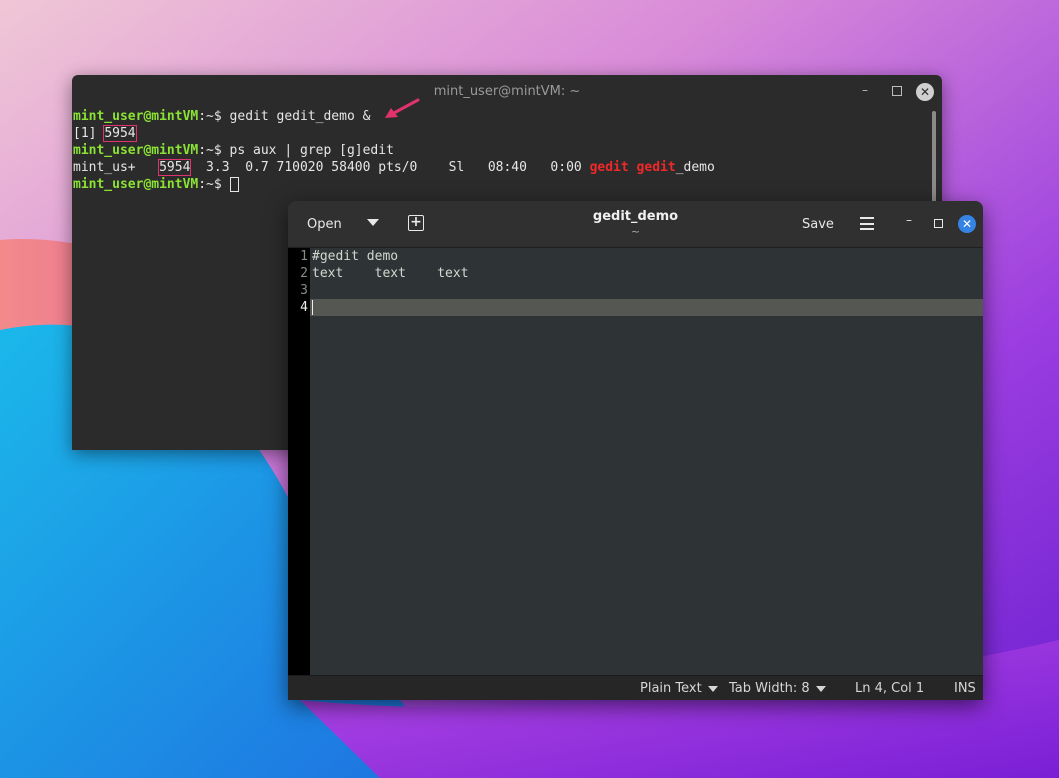  I want to click on tab-width-selector: Tab Width: 8, so click(777, 688).